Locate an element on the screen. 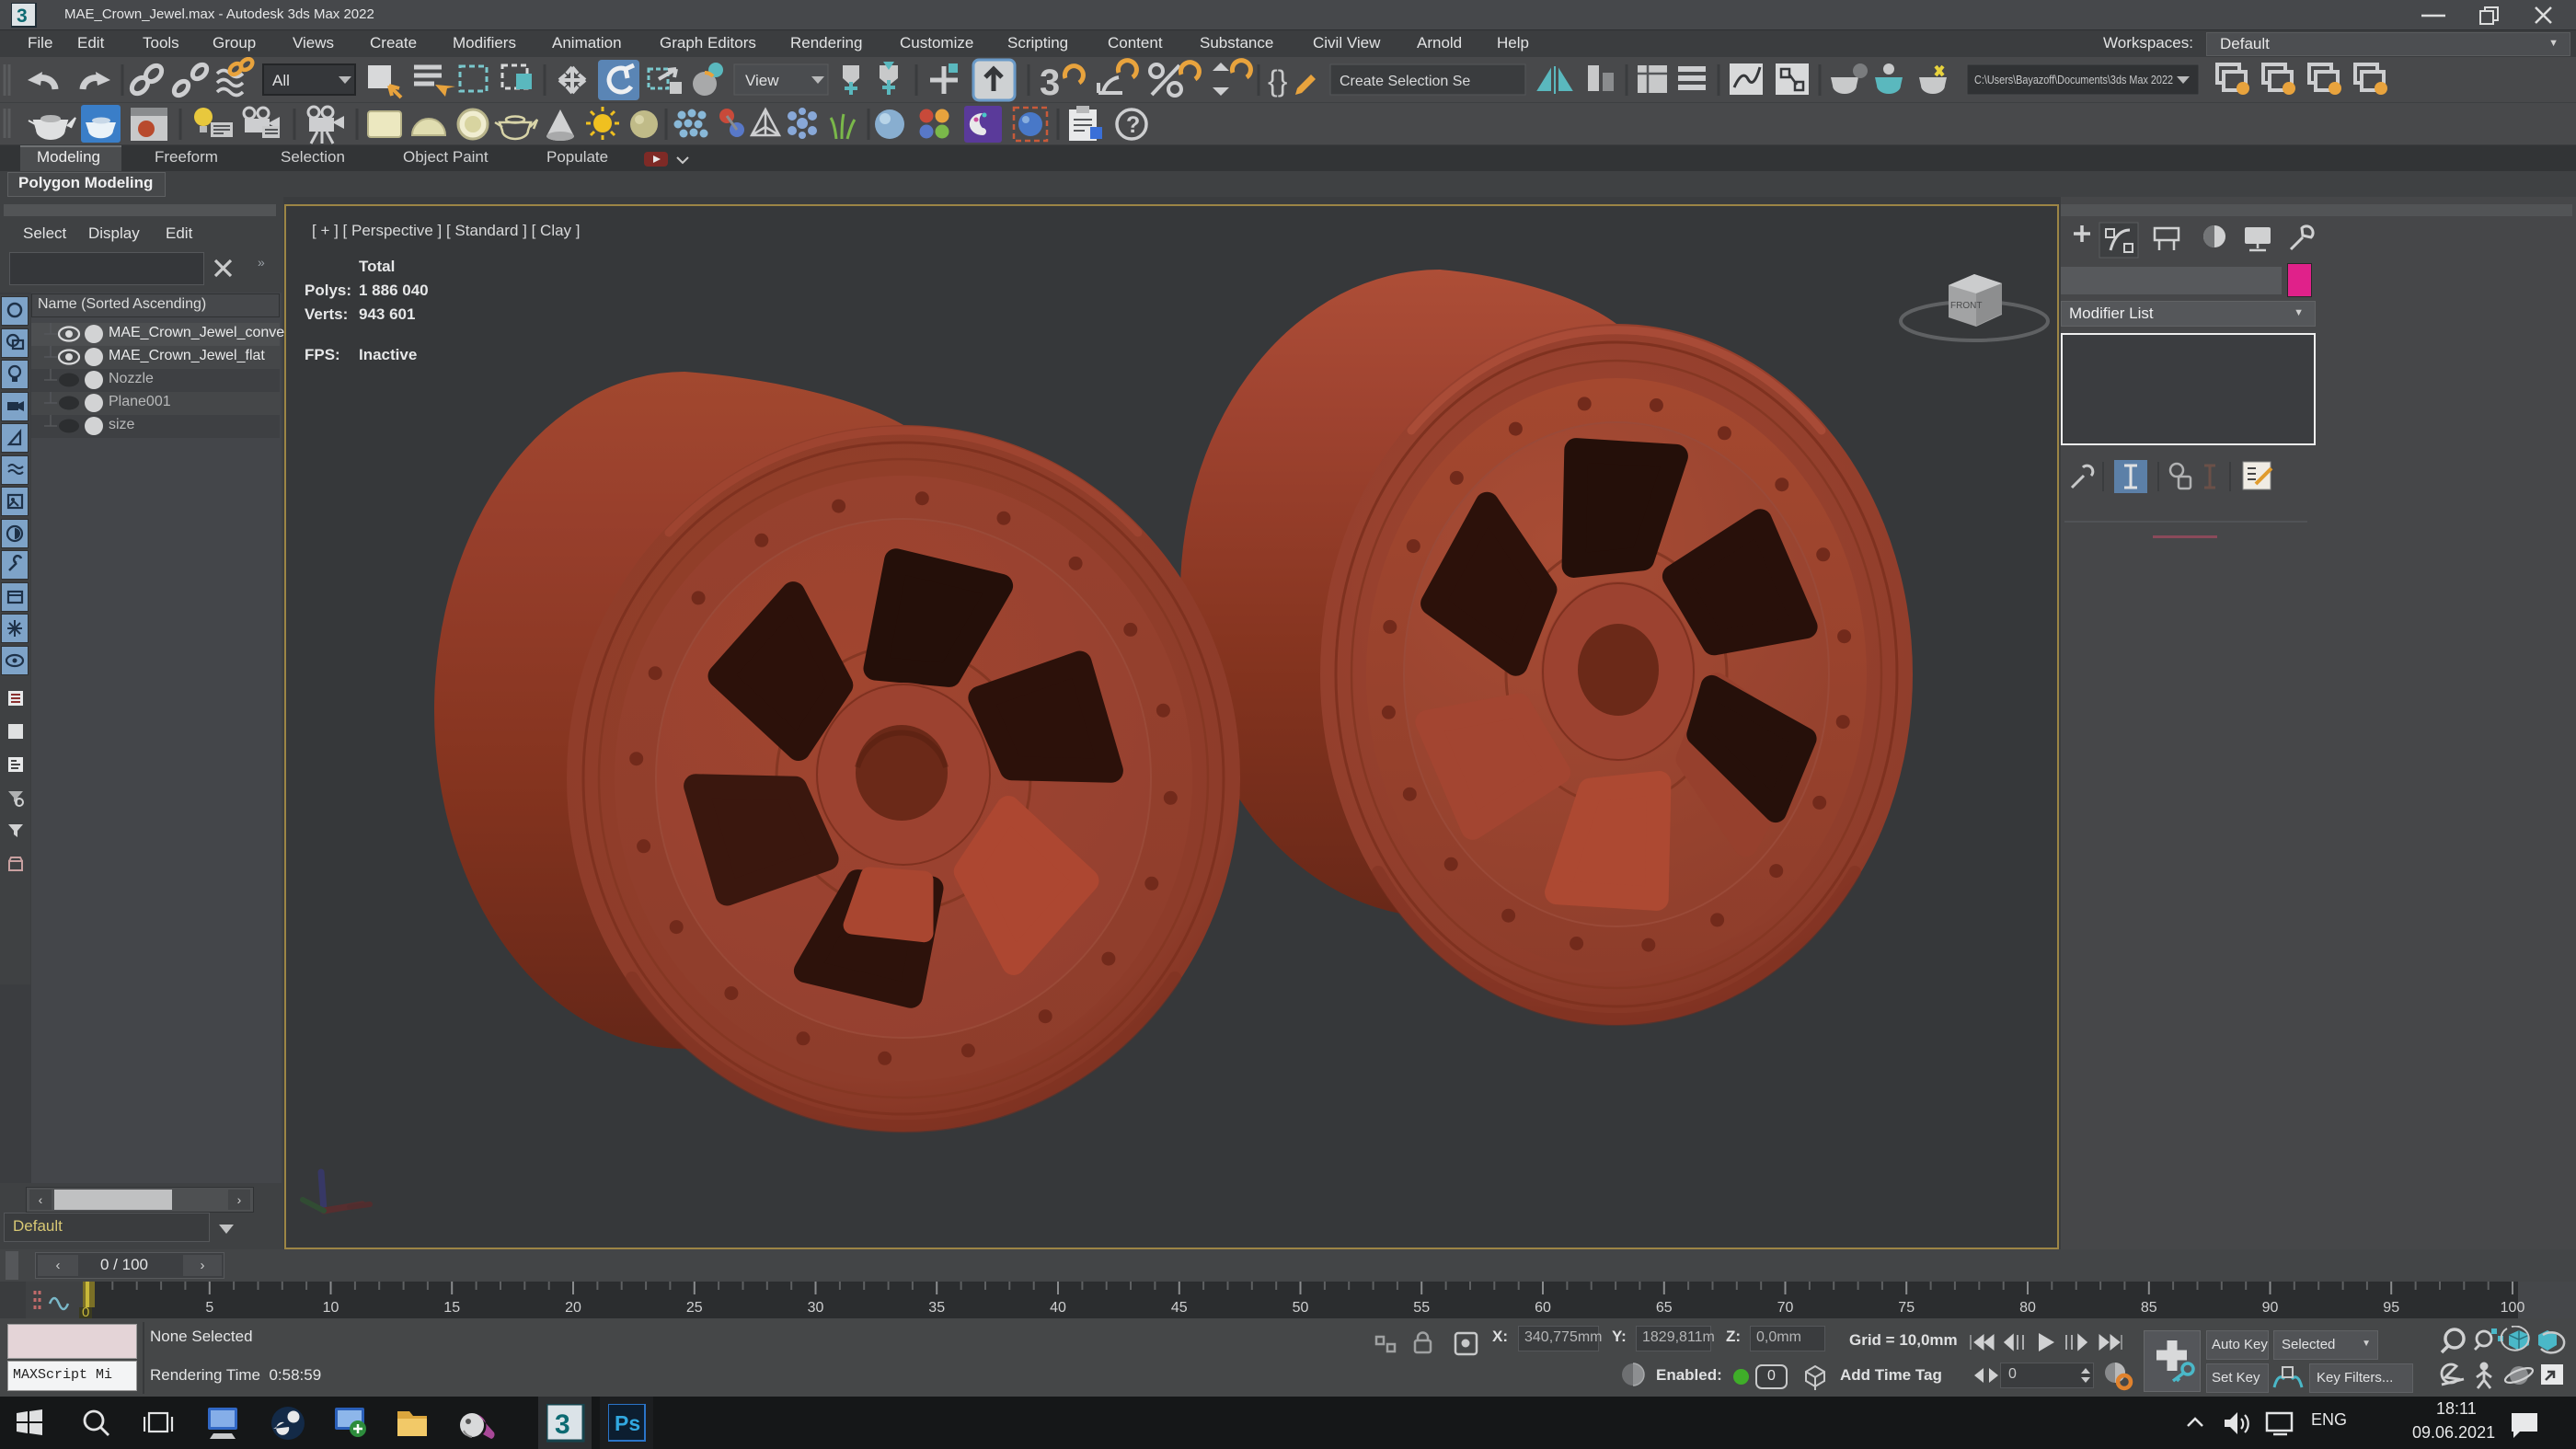 This screenshot has height=1449, width=2576. svg-text: All is located at coordinates (281, 80).